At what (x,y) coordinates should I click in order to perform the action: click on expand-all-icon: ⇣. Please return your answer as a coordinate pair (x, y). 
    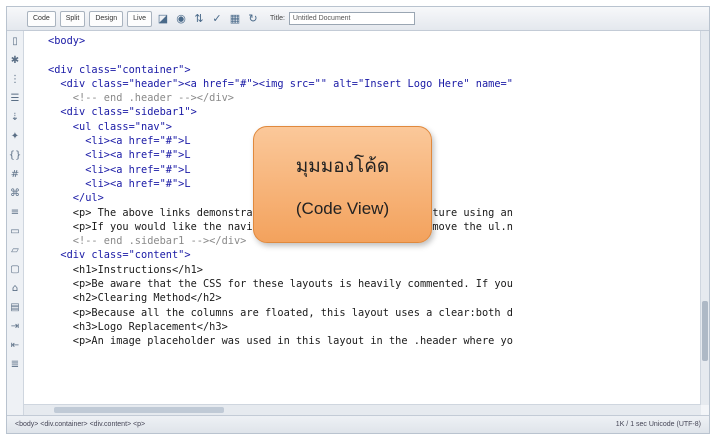
    Looking at the image, I should click on (15, 118).